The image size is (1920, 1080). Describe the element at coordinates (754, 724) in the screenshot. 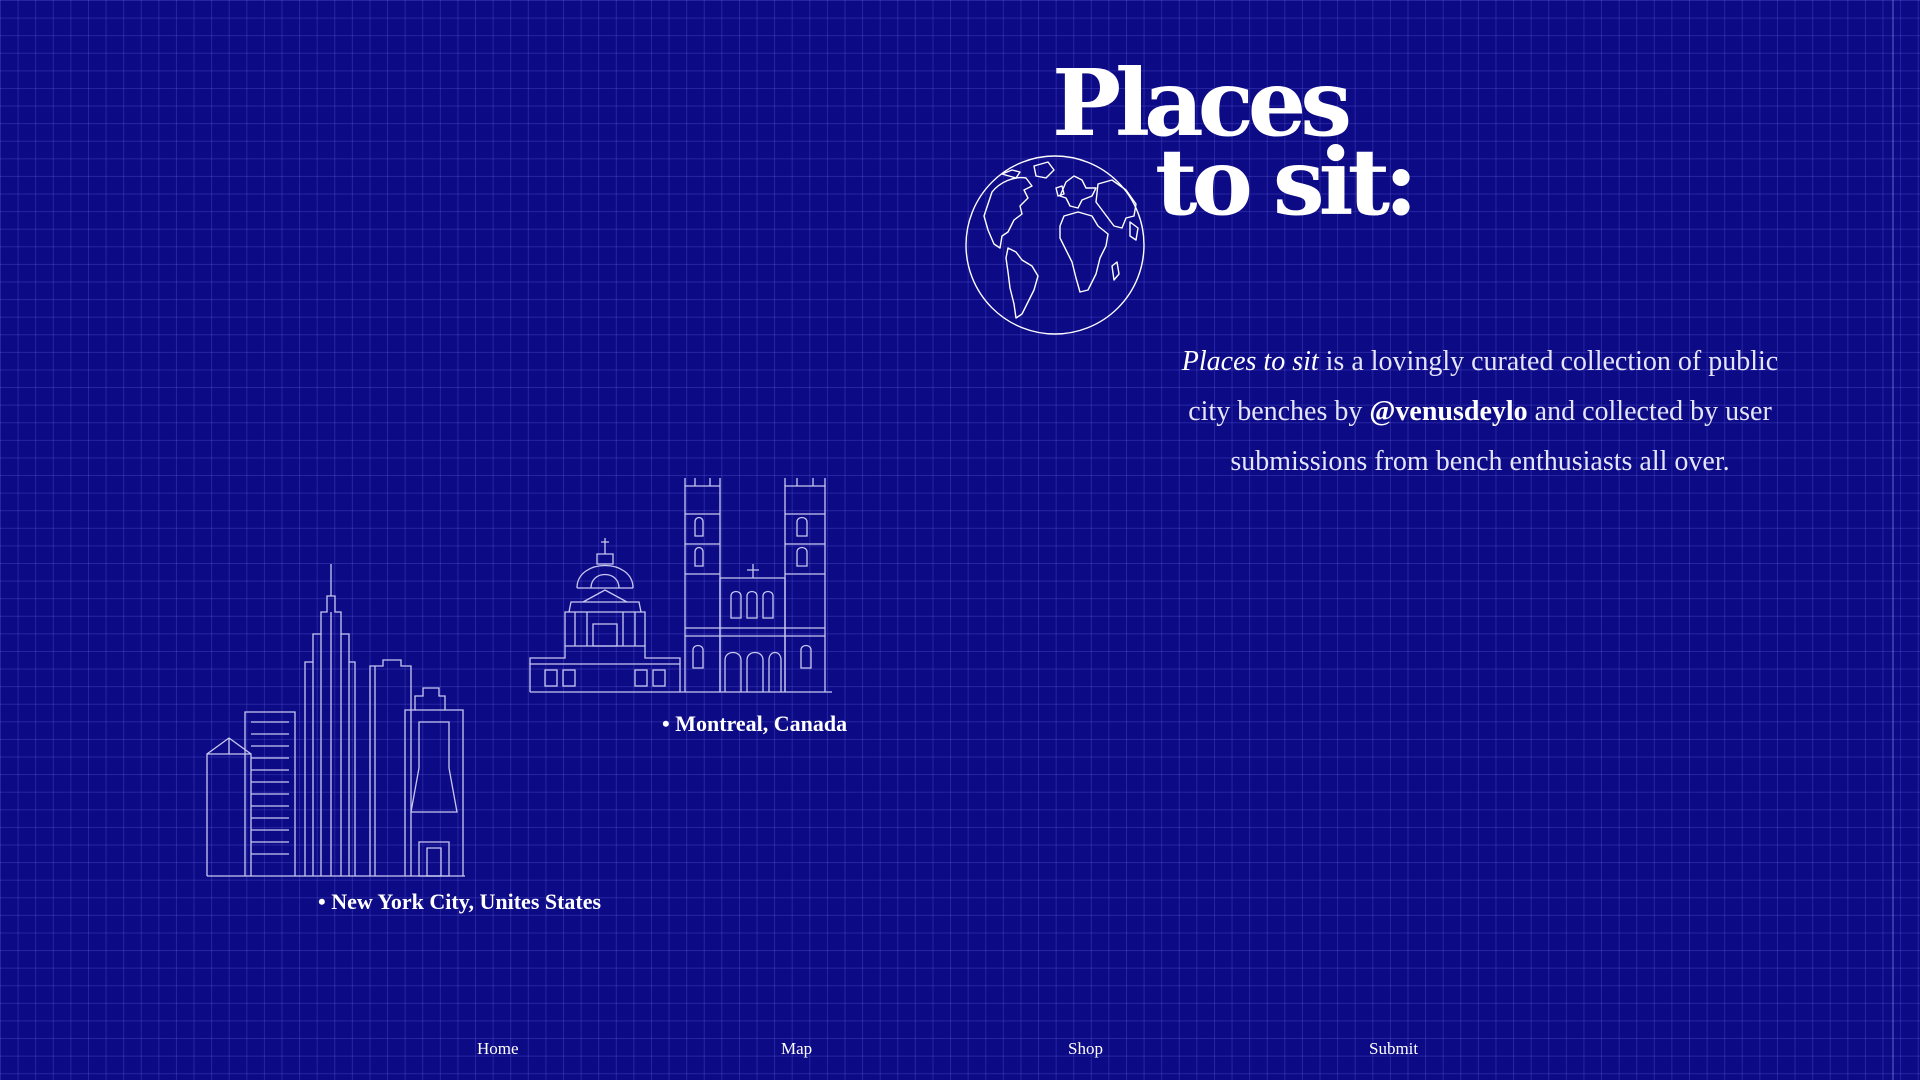

I see `city-link-montreal: • Montreal, Canada` at that location.